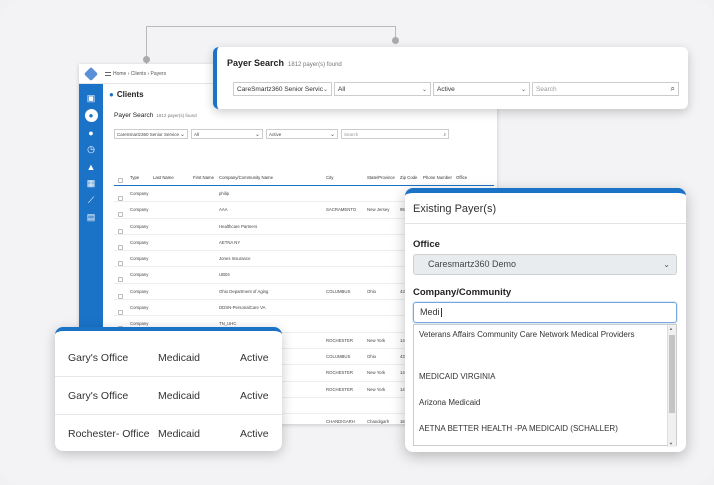 The height and width of the screenshot is (485, 714). I want to click on column-header: Zip Code, so click(408, 177).